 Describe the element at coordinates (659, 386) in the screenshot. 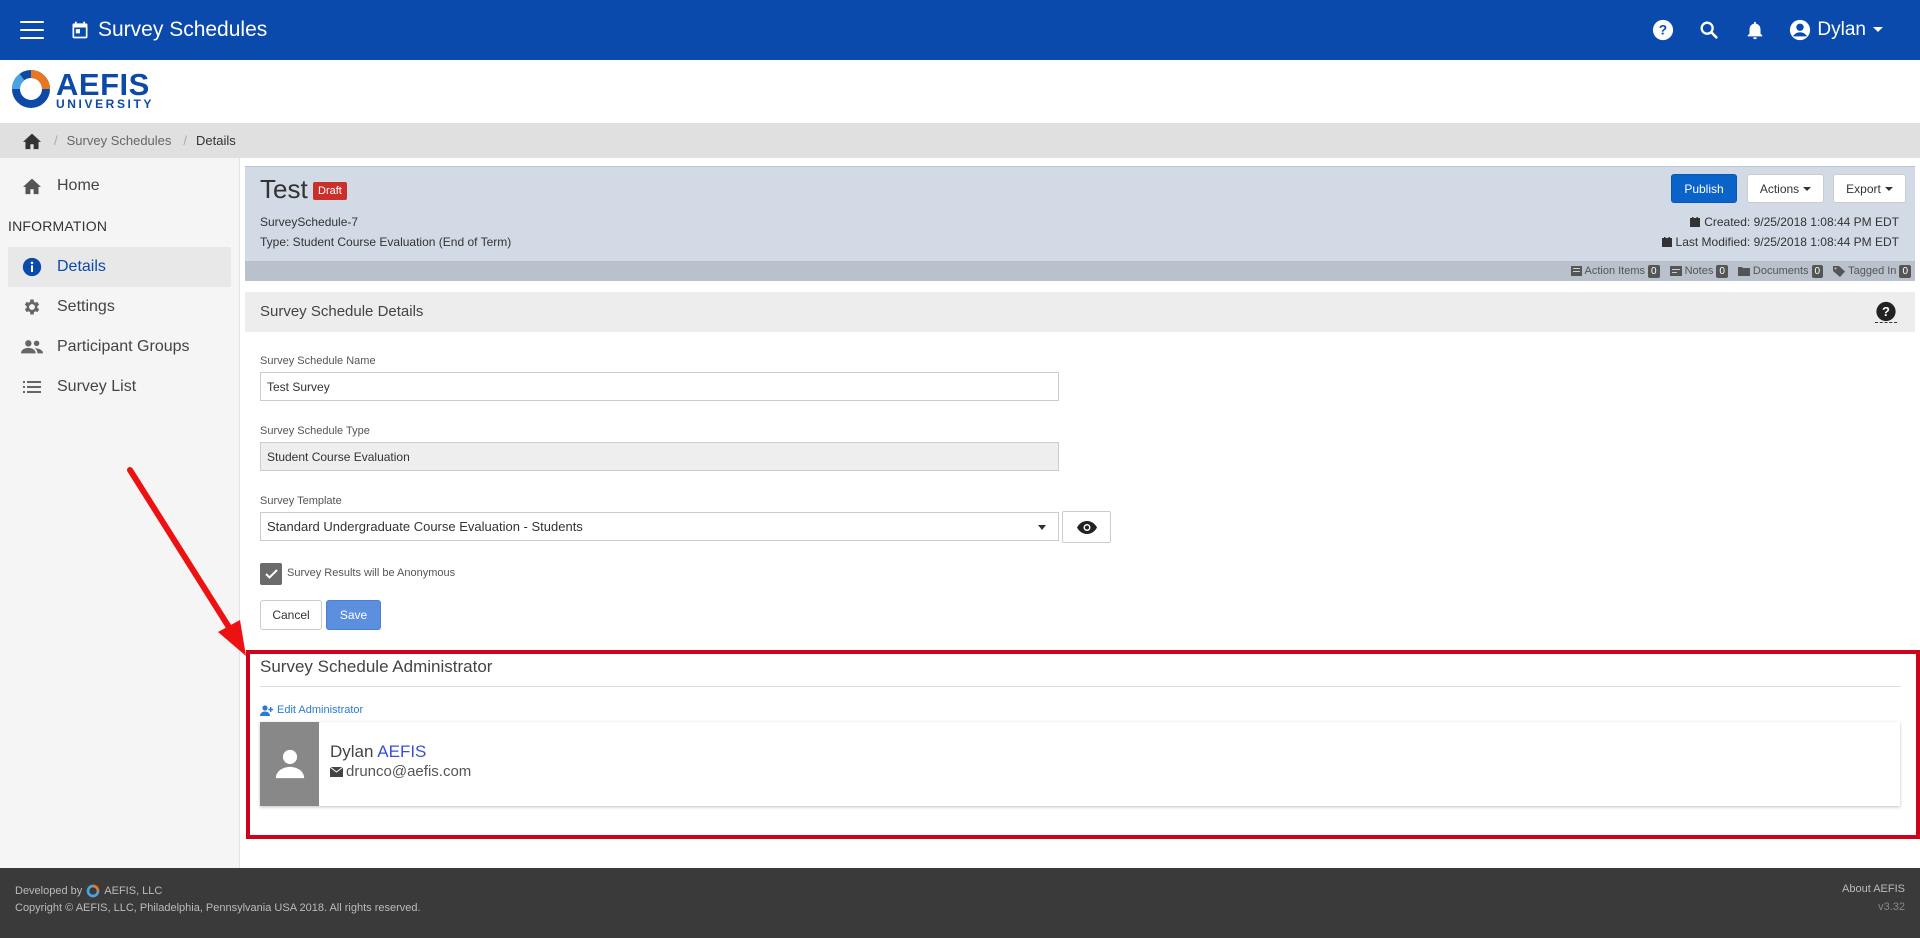

I see `schedule-name-input: Test Survey` at that location.